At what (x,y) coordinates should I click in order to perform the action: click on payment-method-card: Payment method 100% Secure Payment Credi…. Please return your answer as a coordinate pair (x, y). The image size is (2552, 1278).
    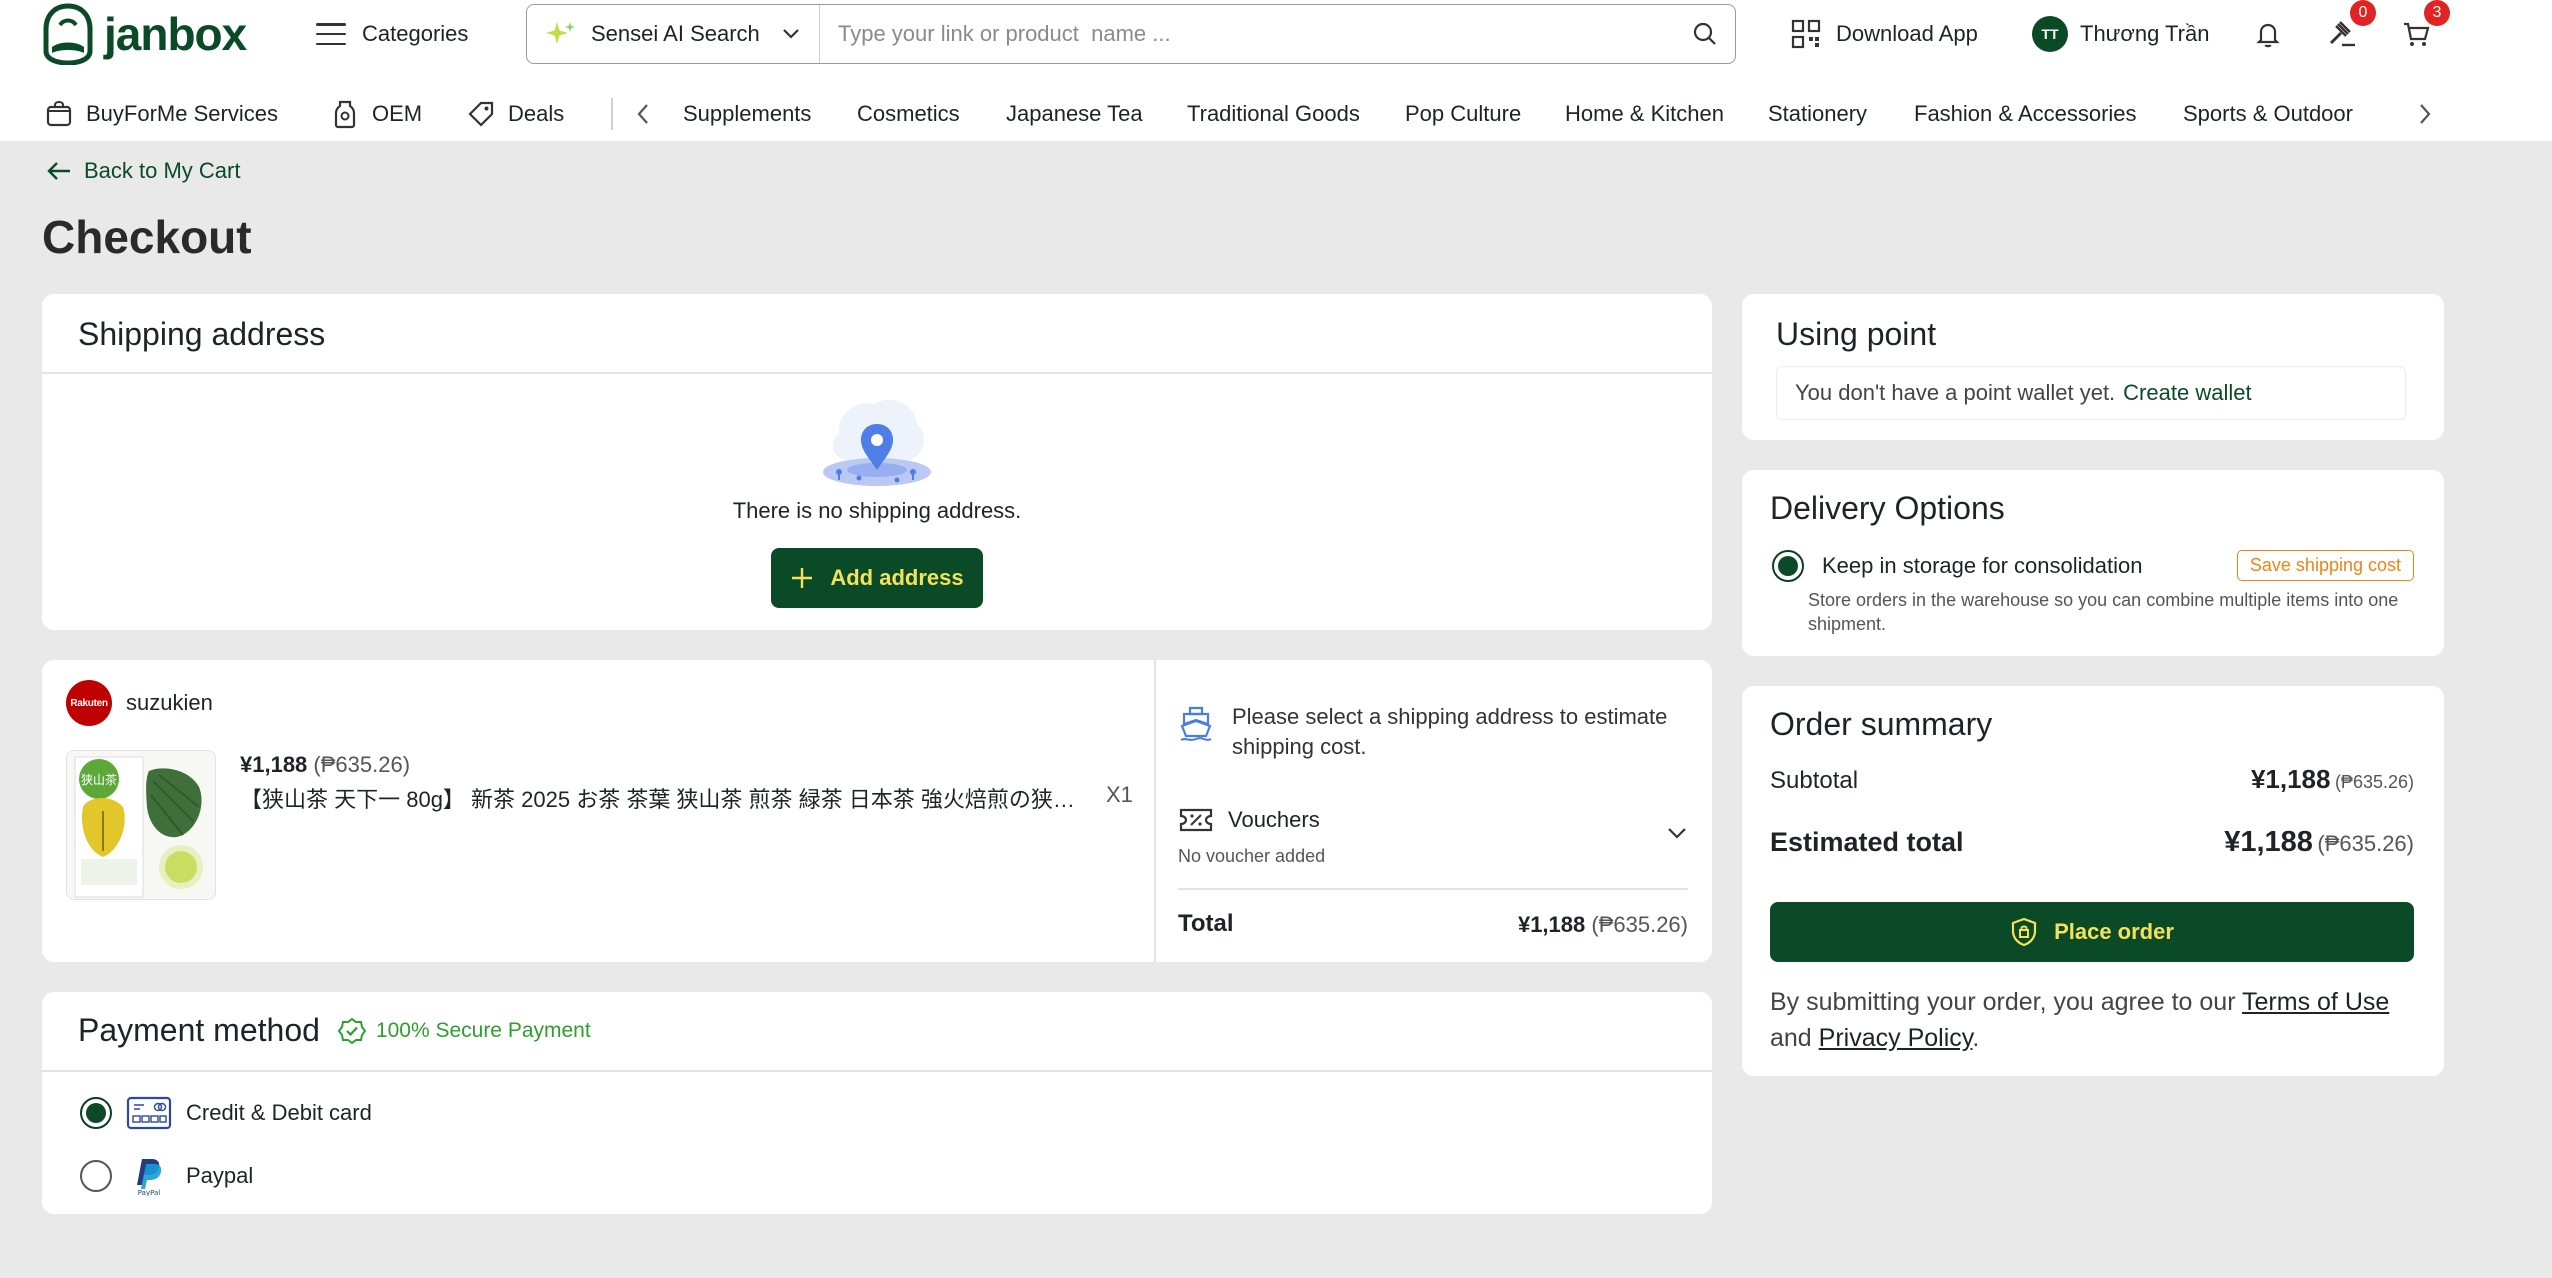
    Looking at the image, I should click on (877, 1103).